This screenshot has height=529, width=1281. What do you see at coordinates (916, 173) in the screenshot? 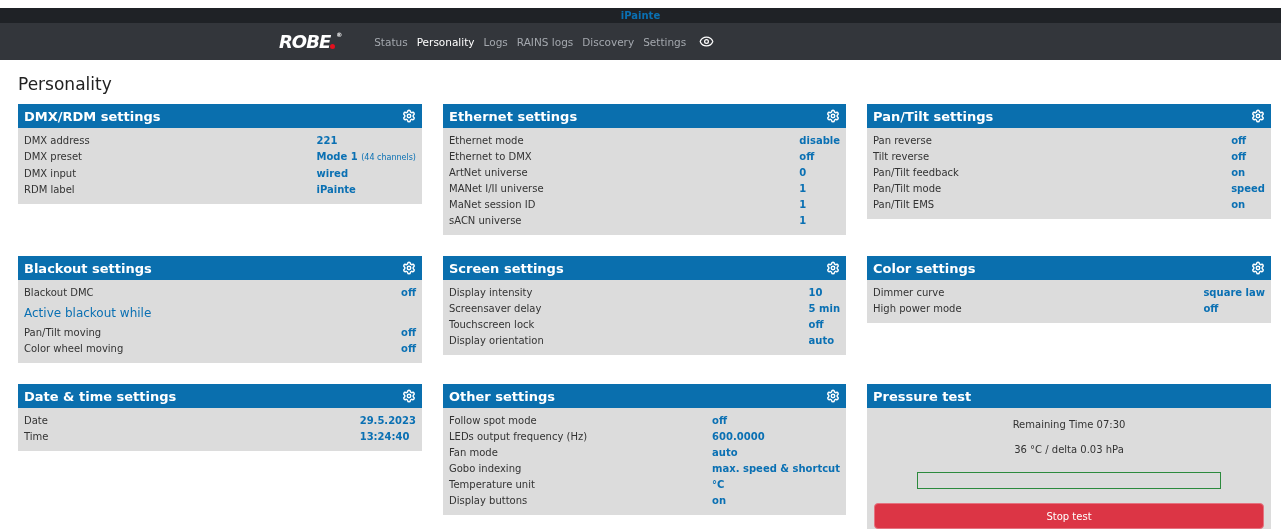
I see `setting-label: Pan/Tilt feedback` at bounding box center [916, 173].